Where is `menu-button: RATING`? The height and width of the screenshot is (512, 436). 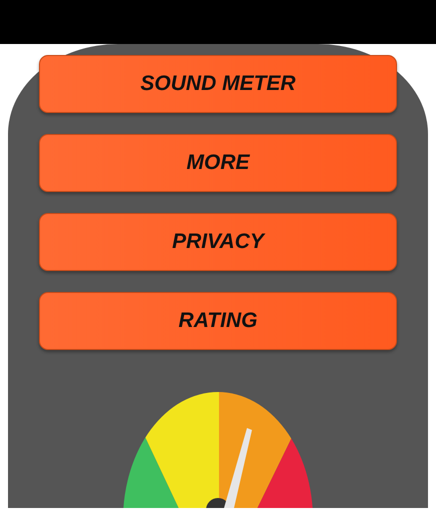
menu-button: RATING is located at coordinates (218, 321).